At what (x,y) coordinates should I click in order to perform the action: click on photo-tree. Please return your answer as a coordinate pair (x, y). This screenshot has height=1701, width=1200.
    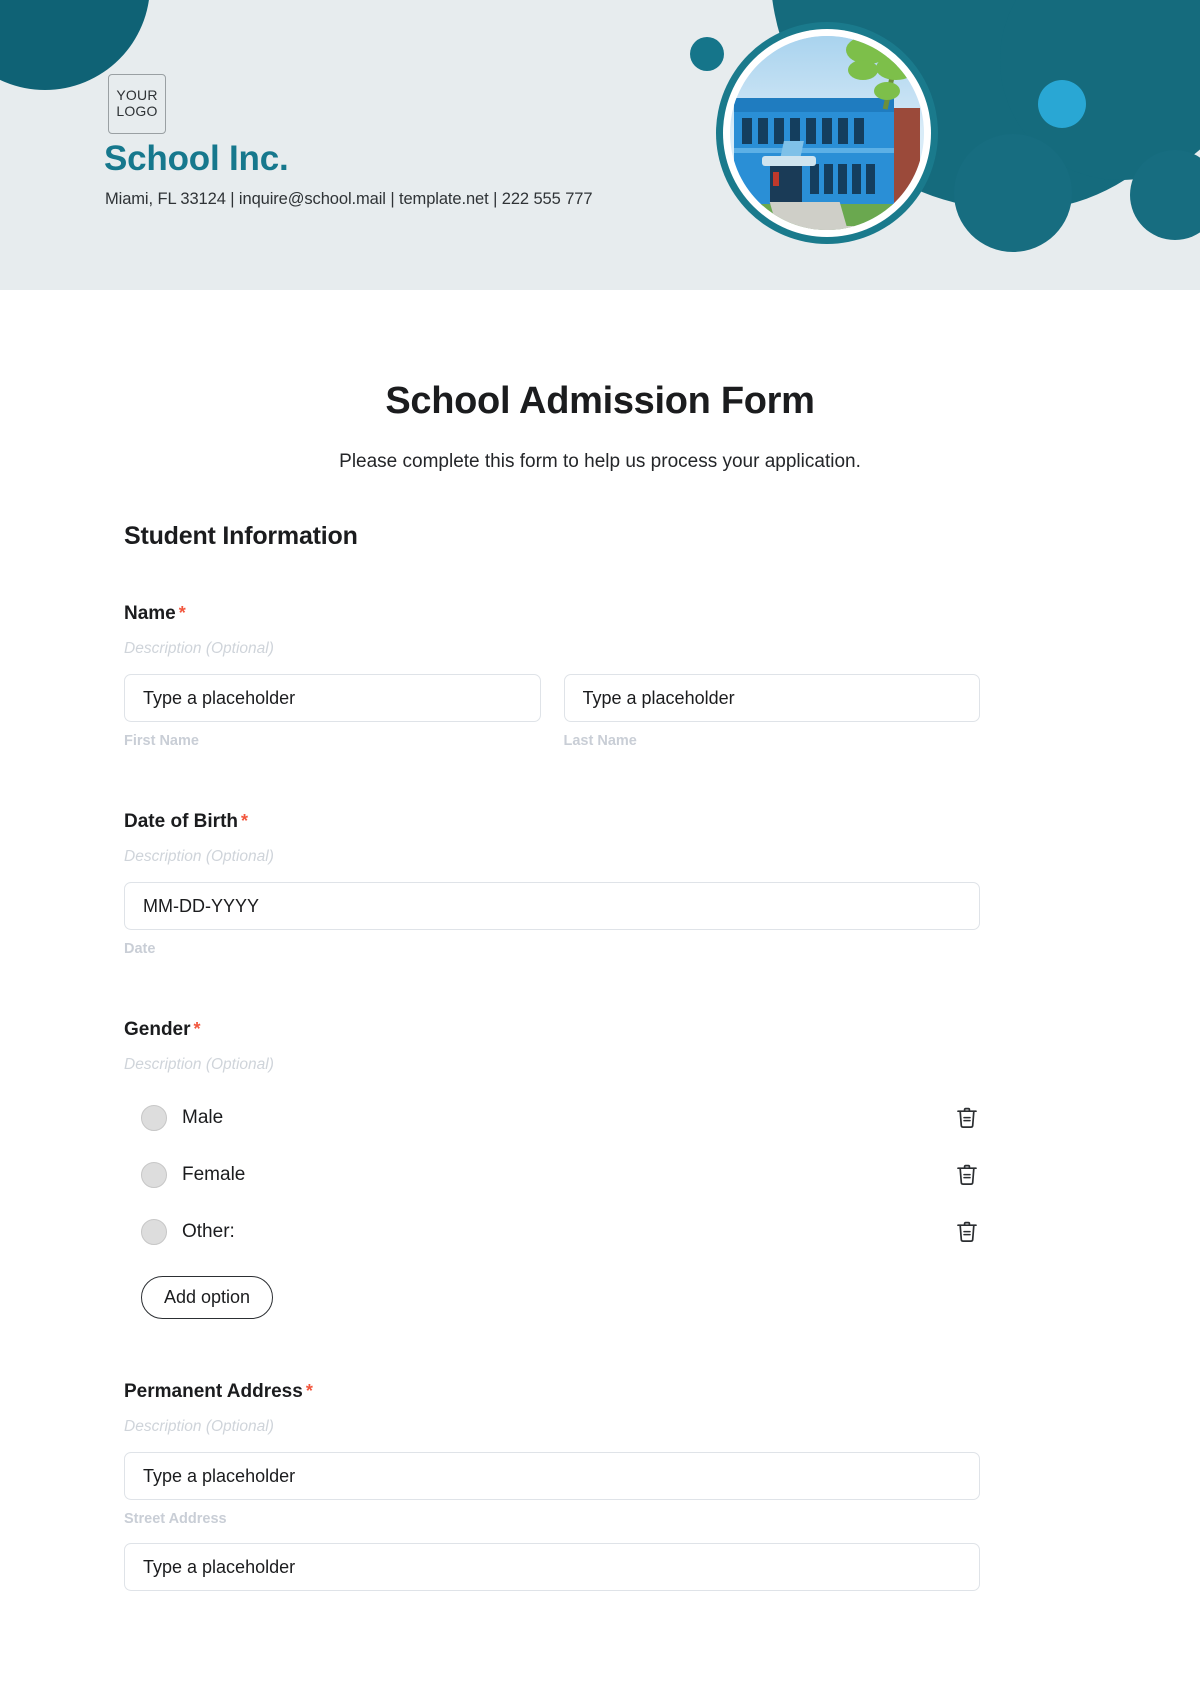
    Looking at the image, I should click on (867, 81).